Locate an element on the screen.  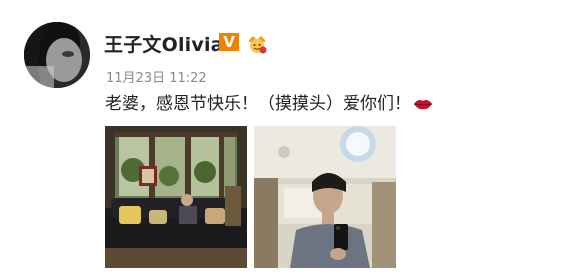
lips-icon is located at coordinates (423, 107).